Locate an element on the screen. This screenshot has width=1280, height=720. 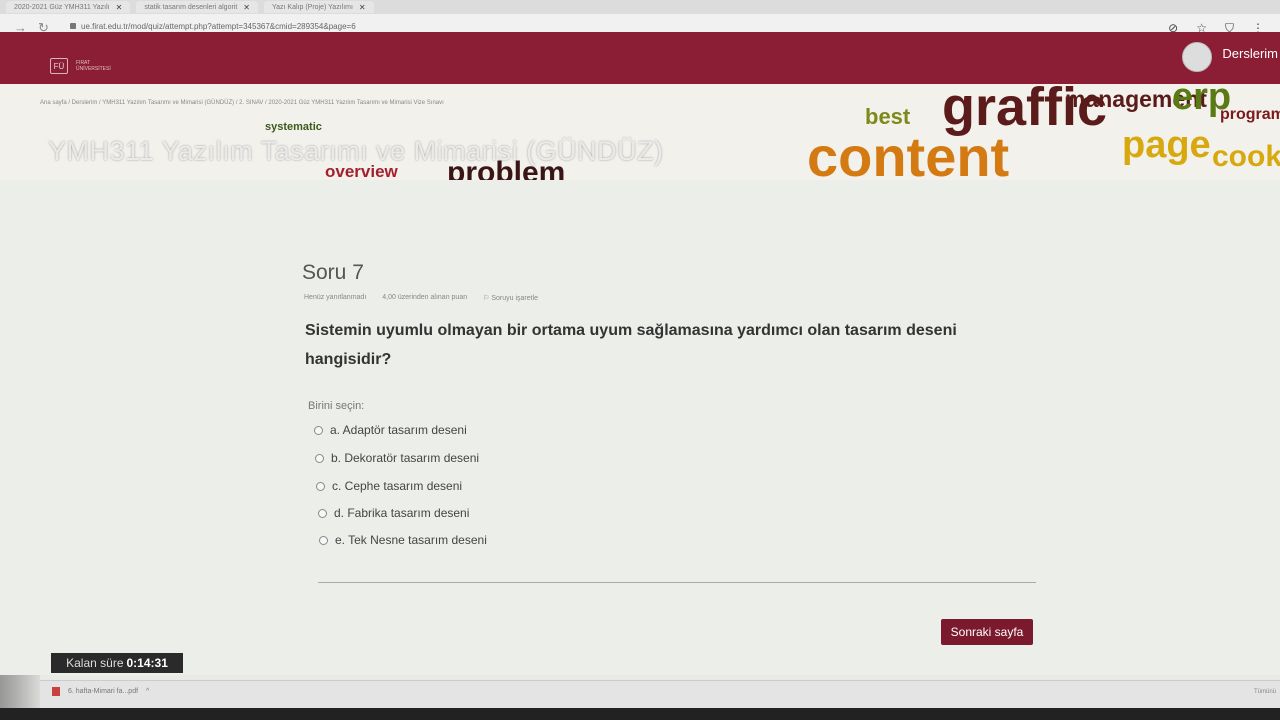
browser-tab: Yazı Kalıp (Proje) Yazılımı ✕ is located at coordinates (319, 7).